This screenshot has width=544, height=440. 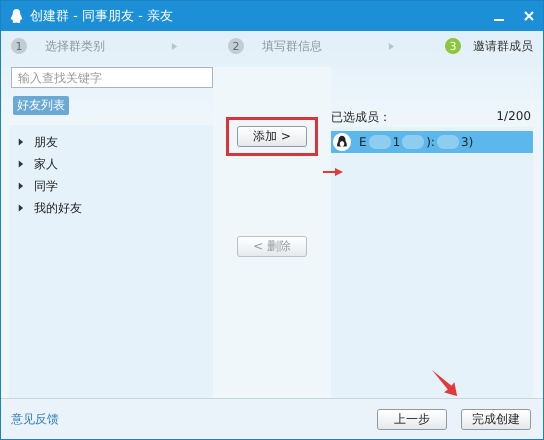 What do you see at coordinates (503, 46) in the screenshot?
I see `step-label: 邀请群成员` at bounding box center [503, 46].